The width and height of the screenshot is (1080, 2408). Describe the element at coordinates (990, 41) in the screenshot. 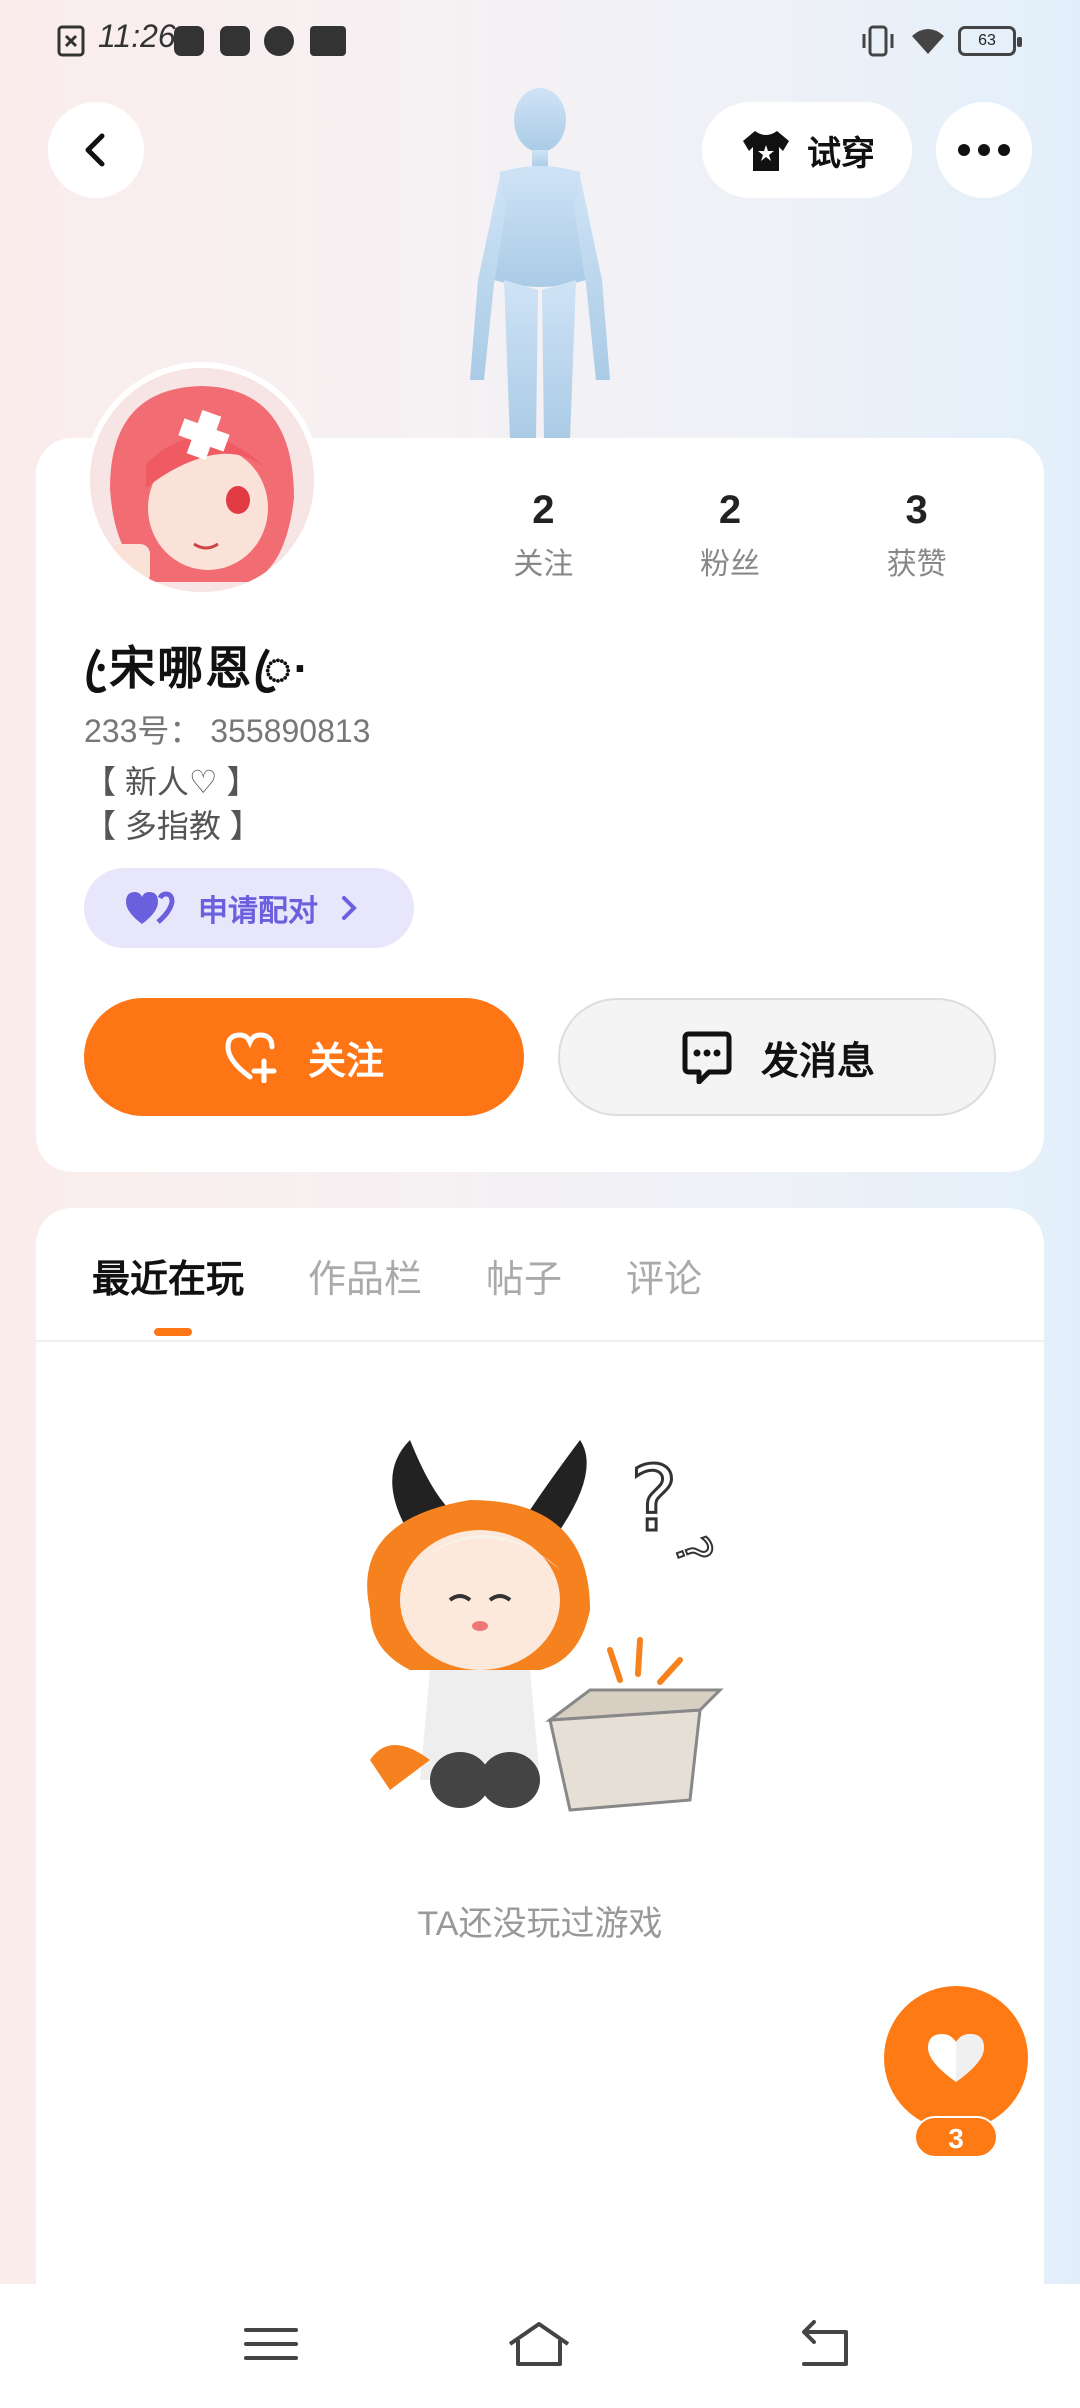

I see `battery-icon: 63` at that location.